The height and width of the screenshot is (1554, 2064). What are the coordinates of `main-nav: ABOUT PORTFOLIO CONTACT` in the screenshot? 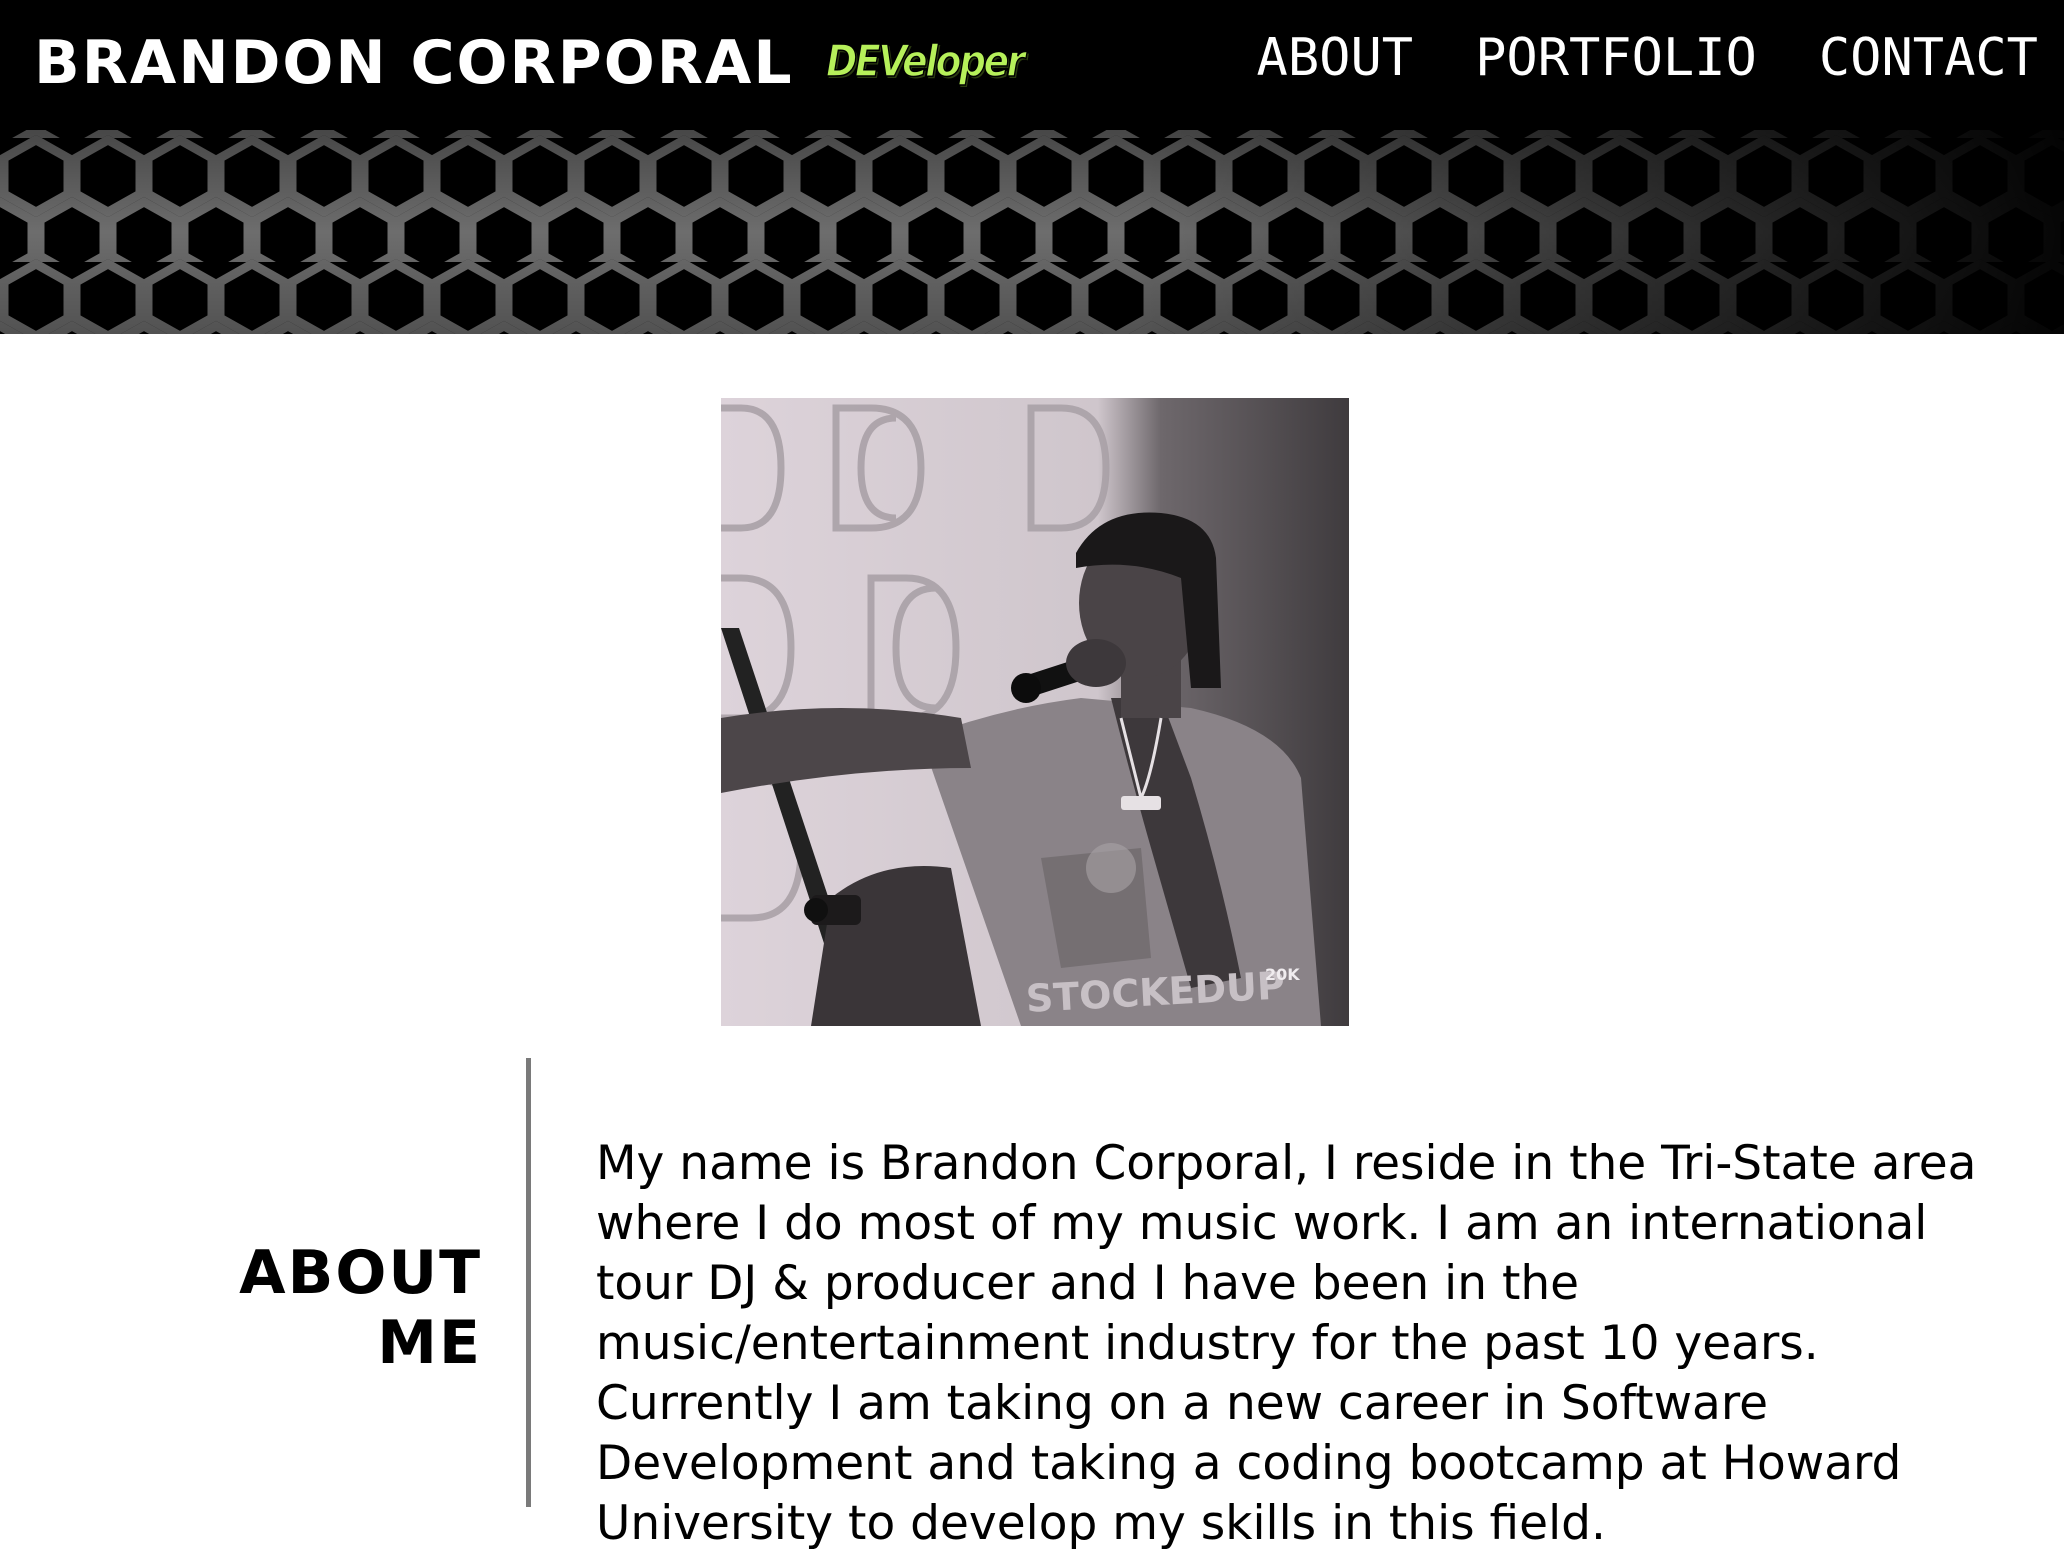 It's located at (1647, 58).